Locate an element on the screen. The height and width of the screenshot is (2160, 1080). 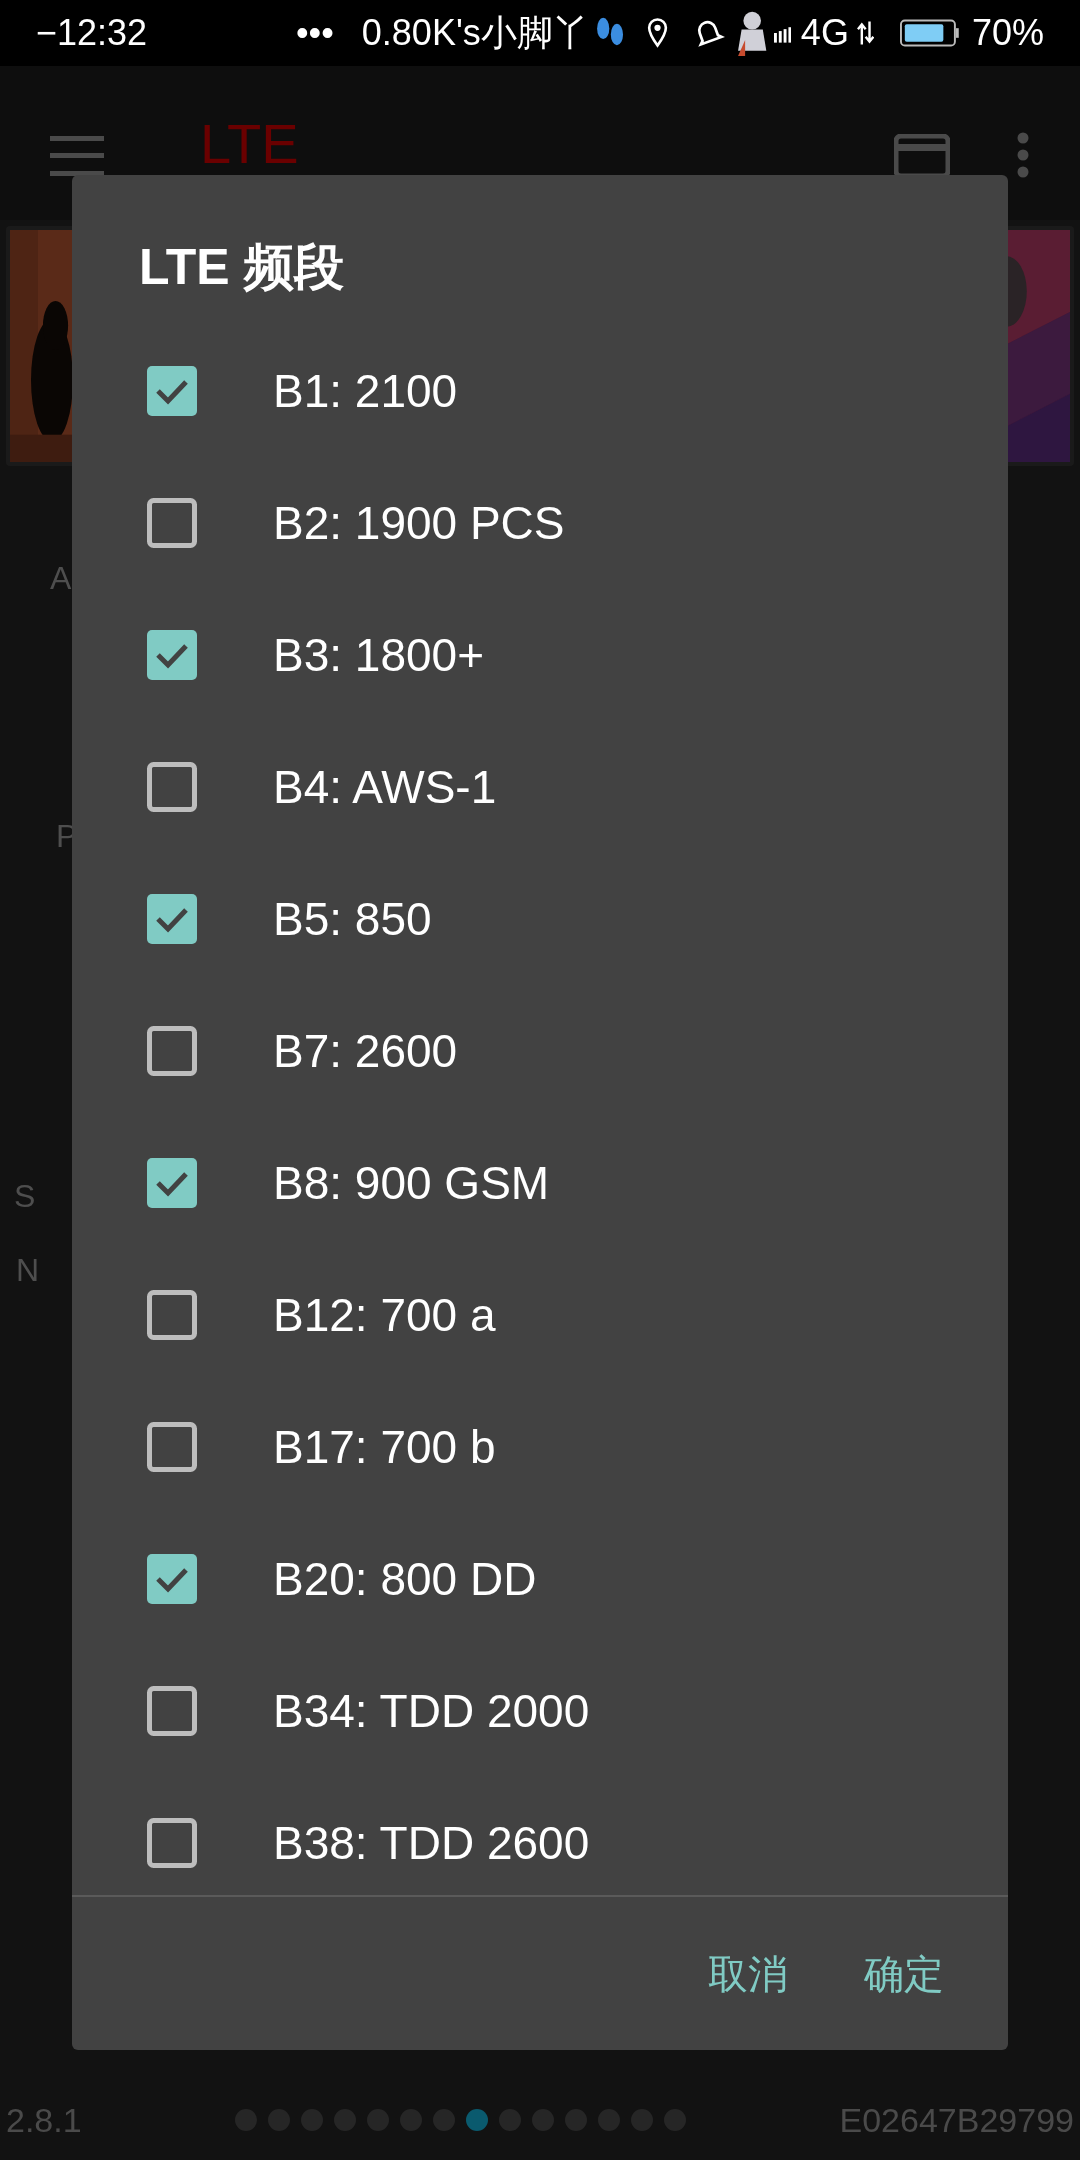
card-icon is located at coordinates (922, 156).